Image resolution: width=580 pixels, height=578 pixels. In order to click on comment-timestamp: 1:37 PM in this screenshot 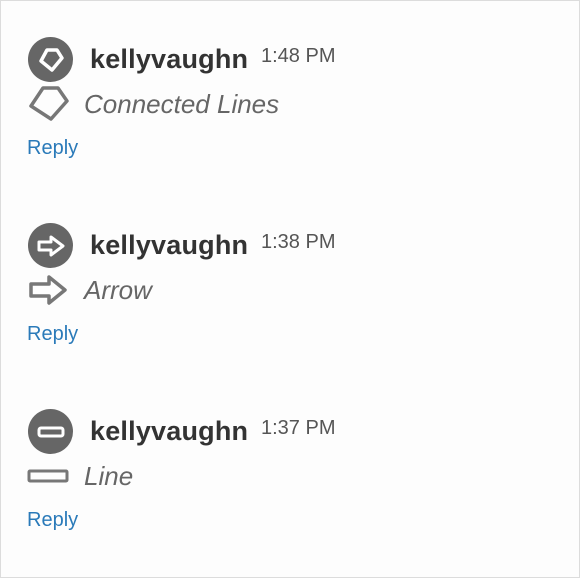, I will do `click(298, 428)`.